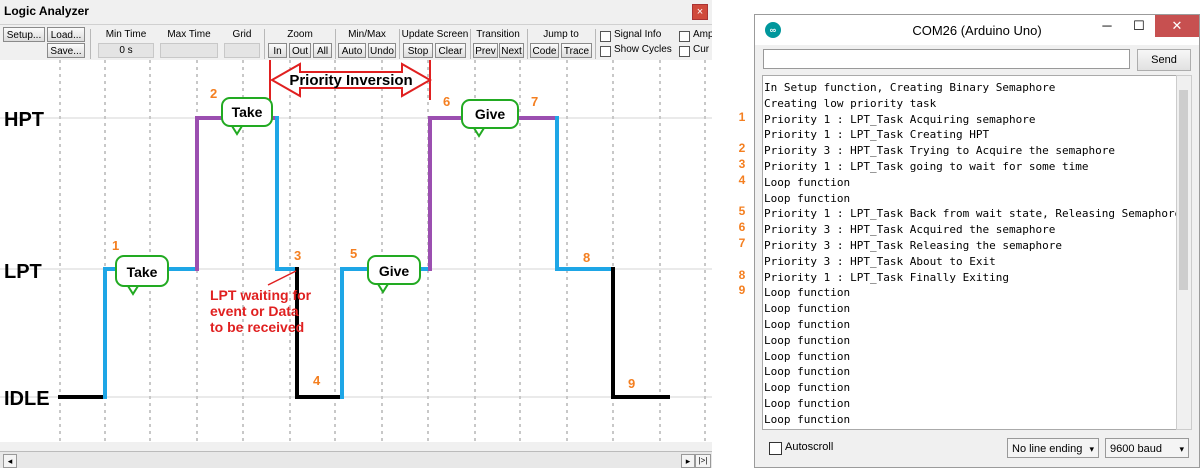 The height and width of the screenshot is (468, 1200). What do you see at coordinates (450, 50) in the screenshot?
I see `clear-button: Clear` at bounding box center [450, 50].